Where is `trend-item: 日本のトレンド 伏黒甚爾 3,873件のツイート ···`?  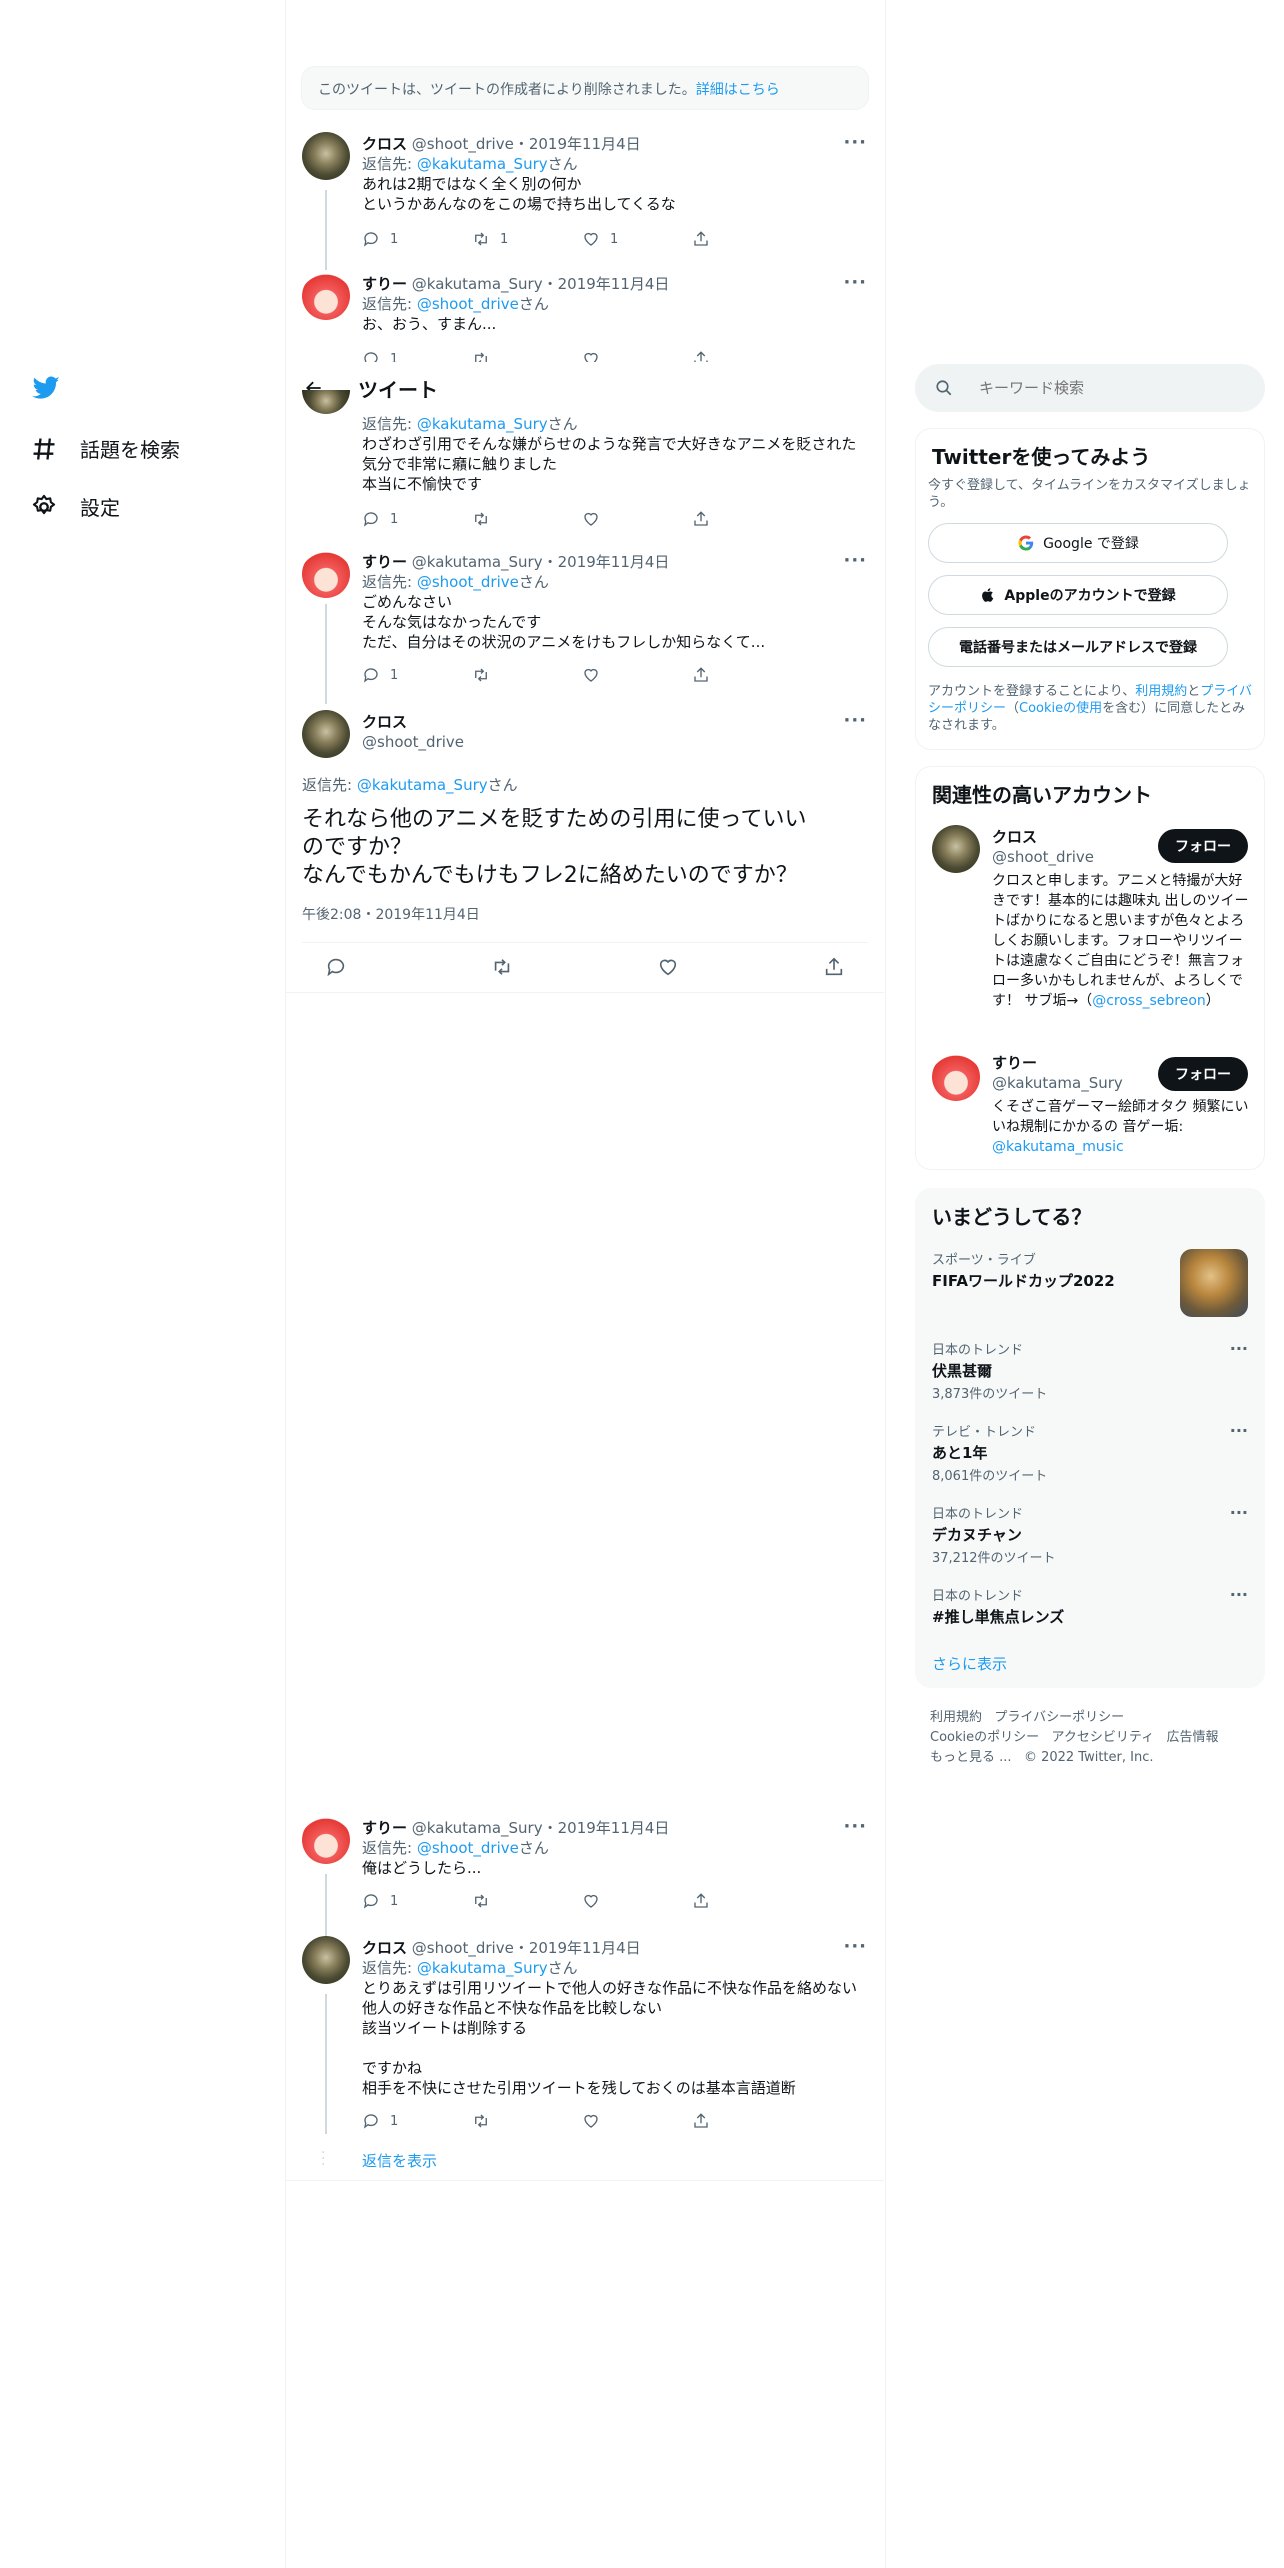 trend-item: 日本のトレンド 伏黒甚爾 3,873件のツイート ··· is located at coordinates (1090, 1370).